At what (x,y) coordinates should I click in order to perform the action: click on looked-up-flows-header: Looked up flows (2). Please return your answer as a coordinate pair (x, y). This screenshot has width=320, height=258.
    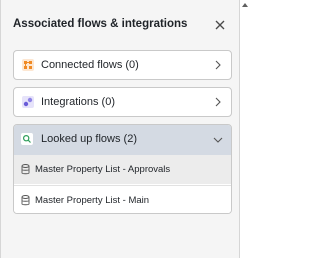
    Looking at the image, I should click on (122, 140).